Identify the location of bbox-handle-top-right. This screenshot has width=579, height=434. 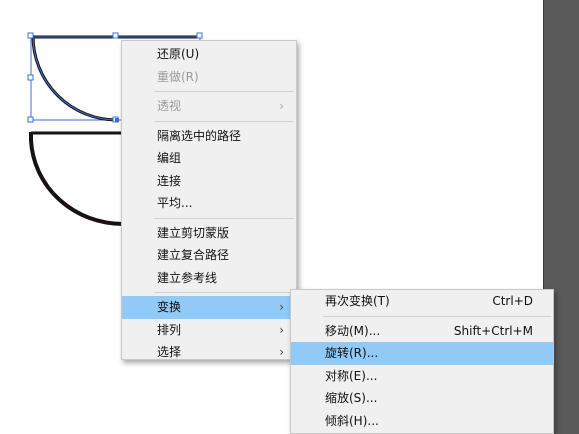
(199, 35).